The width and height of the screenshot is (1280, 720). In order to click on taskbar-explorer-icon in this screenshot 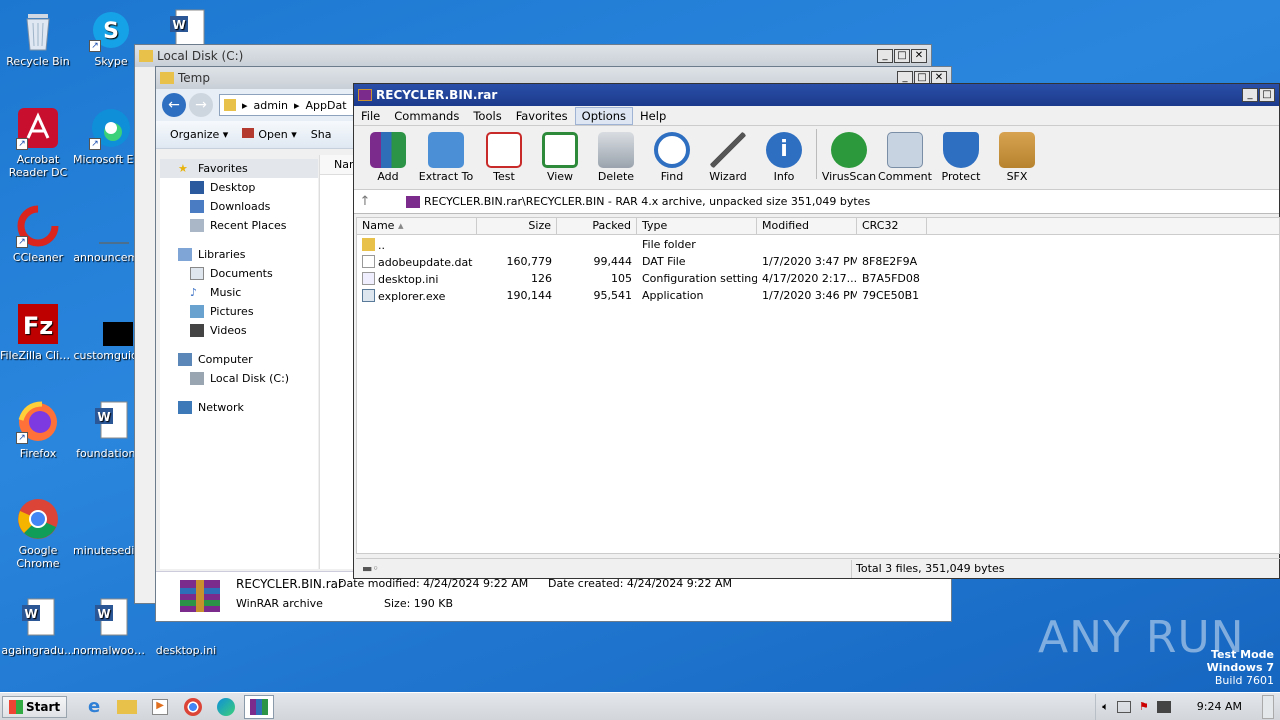, I will do `click(127, 707)`.